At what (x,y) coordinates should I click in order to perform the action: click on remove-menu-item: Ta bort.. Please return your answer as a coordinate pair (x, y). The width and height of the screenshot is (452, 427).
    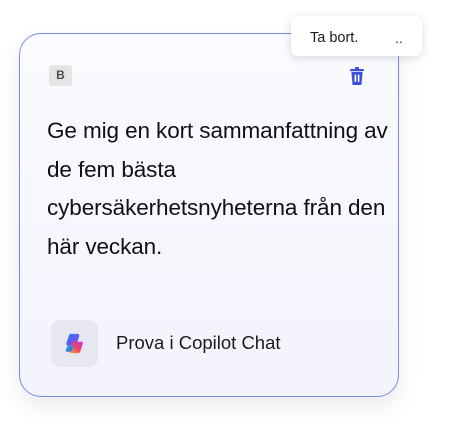
    Looking at the image, I should click on (334, 38).